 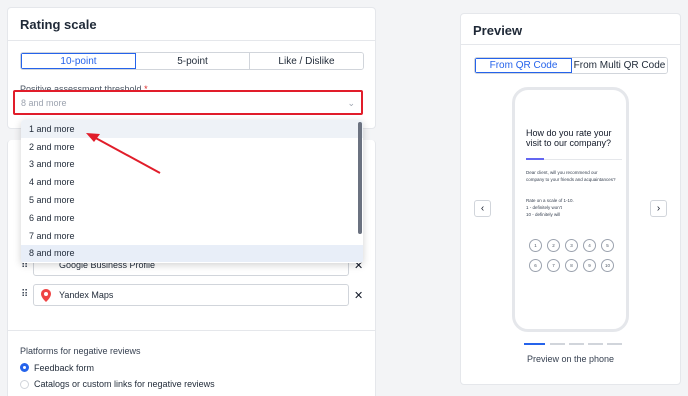 What do you see at coordinates (191, 295) in the screenshot?
I see `platform-row-yandex: Yandex Maps` at bounding box center [191, 295].